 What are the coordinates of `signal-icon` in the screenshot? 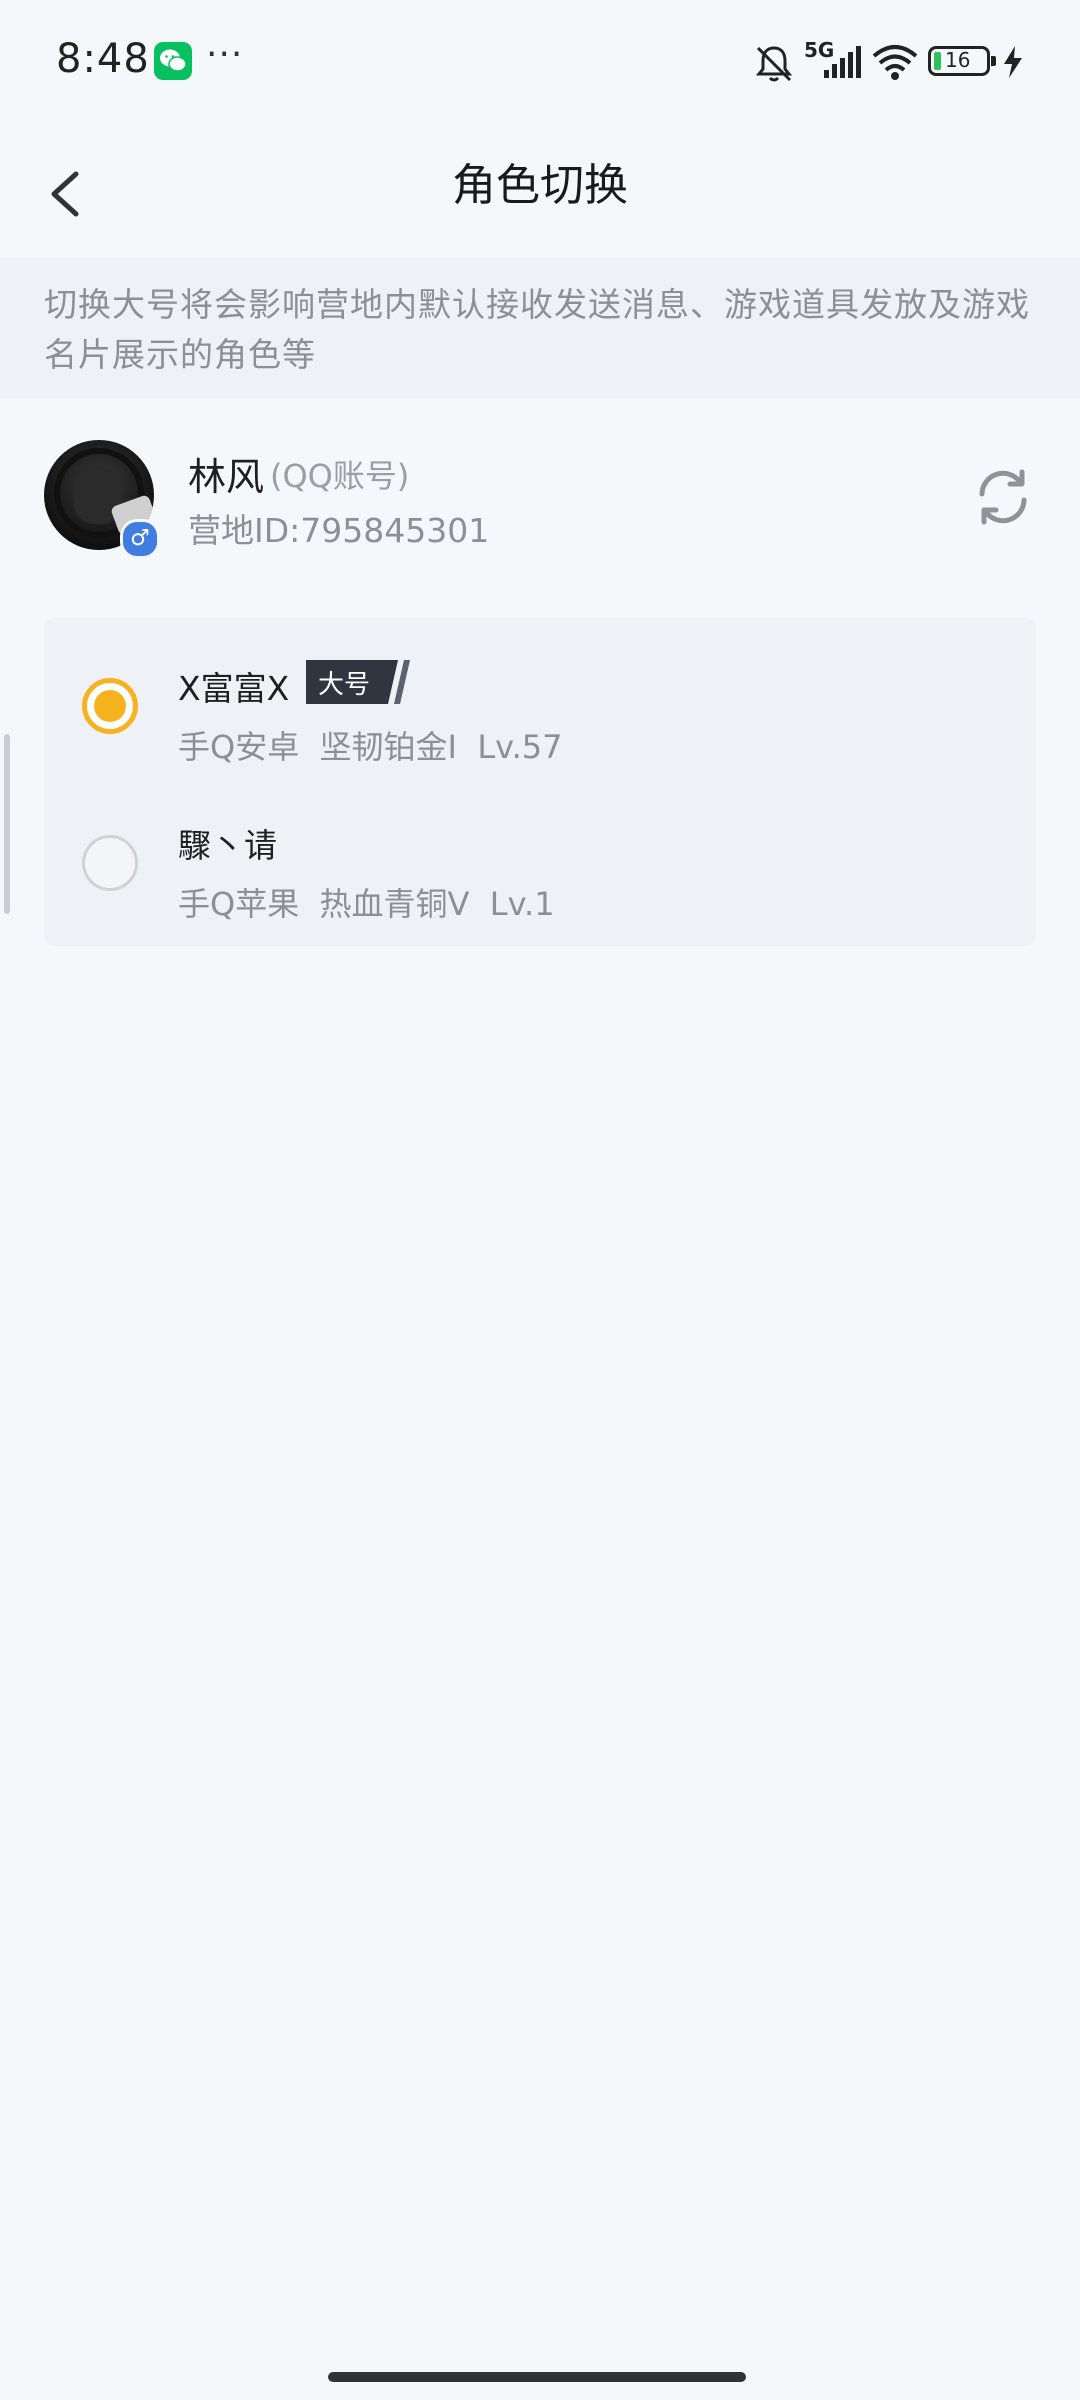 It's located at (842, 62).